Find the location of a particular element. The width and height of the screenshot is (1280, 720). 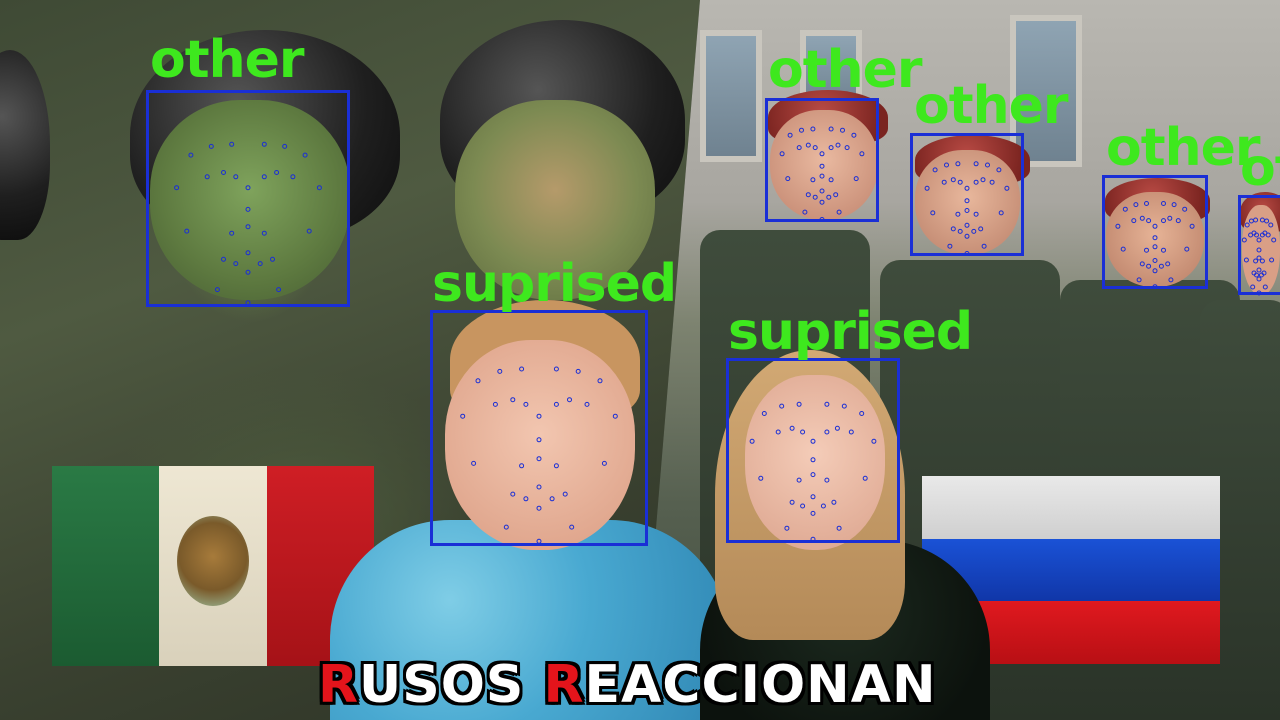

title-word-2: EACCIONAN is located at coordinates (760, 685).